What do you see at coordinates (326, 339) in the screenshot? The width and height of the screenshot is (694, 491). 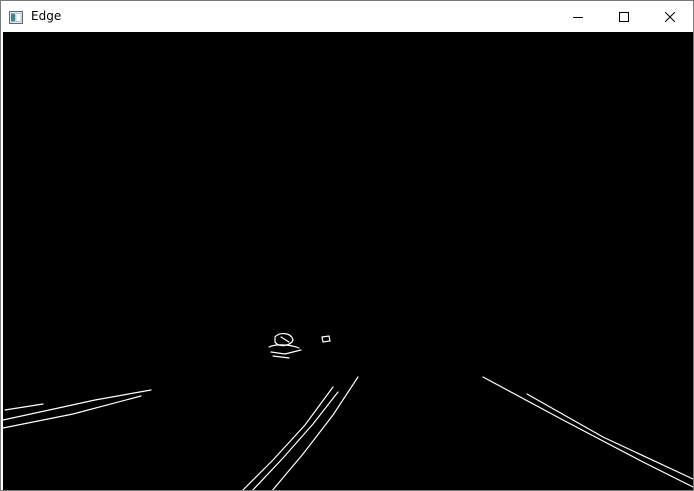 I see `distant-object` at bounding box center [326, 339].